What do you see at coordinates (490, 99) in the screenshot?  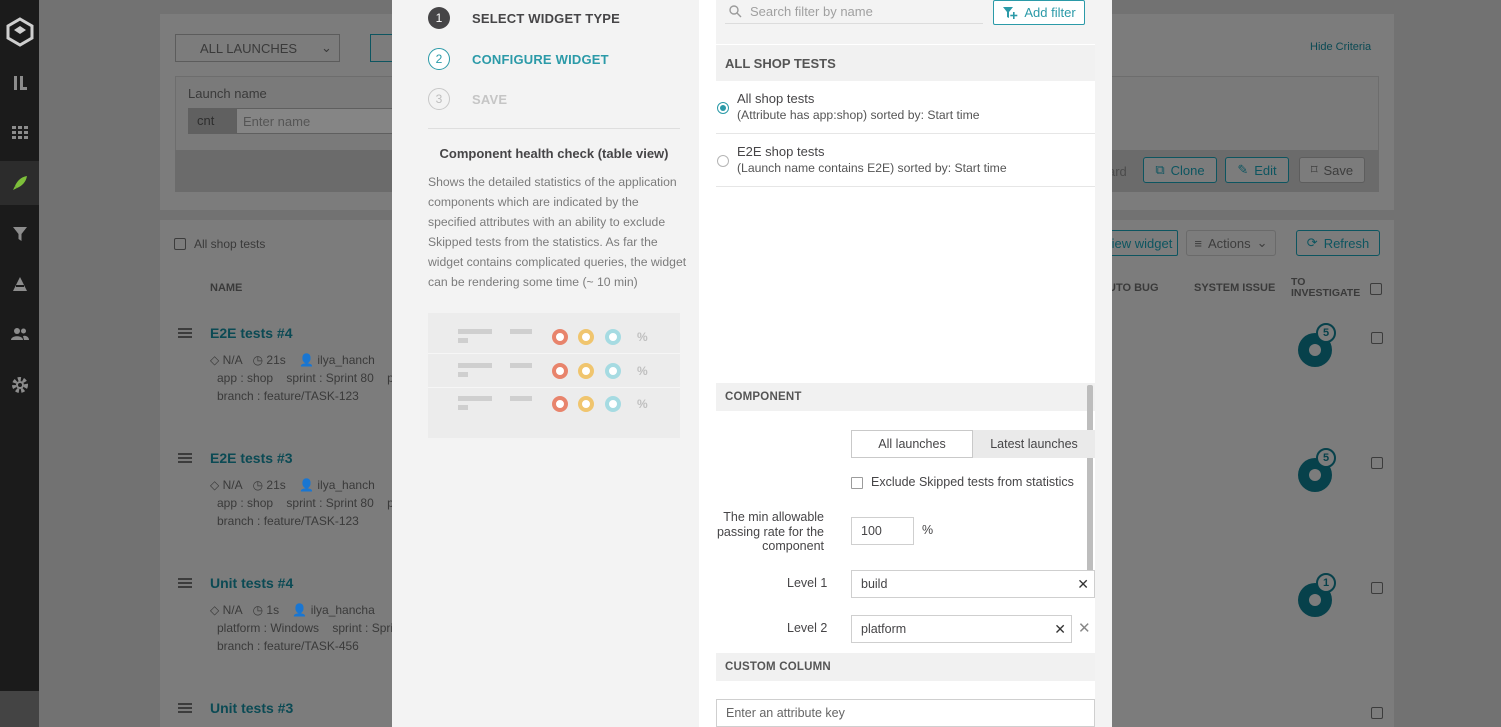 I see `step-label: SAVE` at bounding box center [490, 99].